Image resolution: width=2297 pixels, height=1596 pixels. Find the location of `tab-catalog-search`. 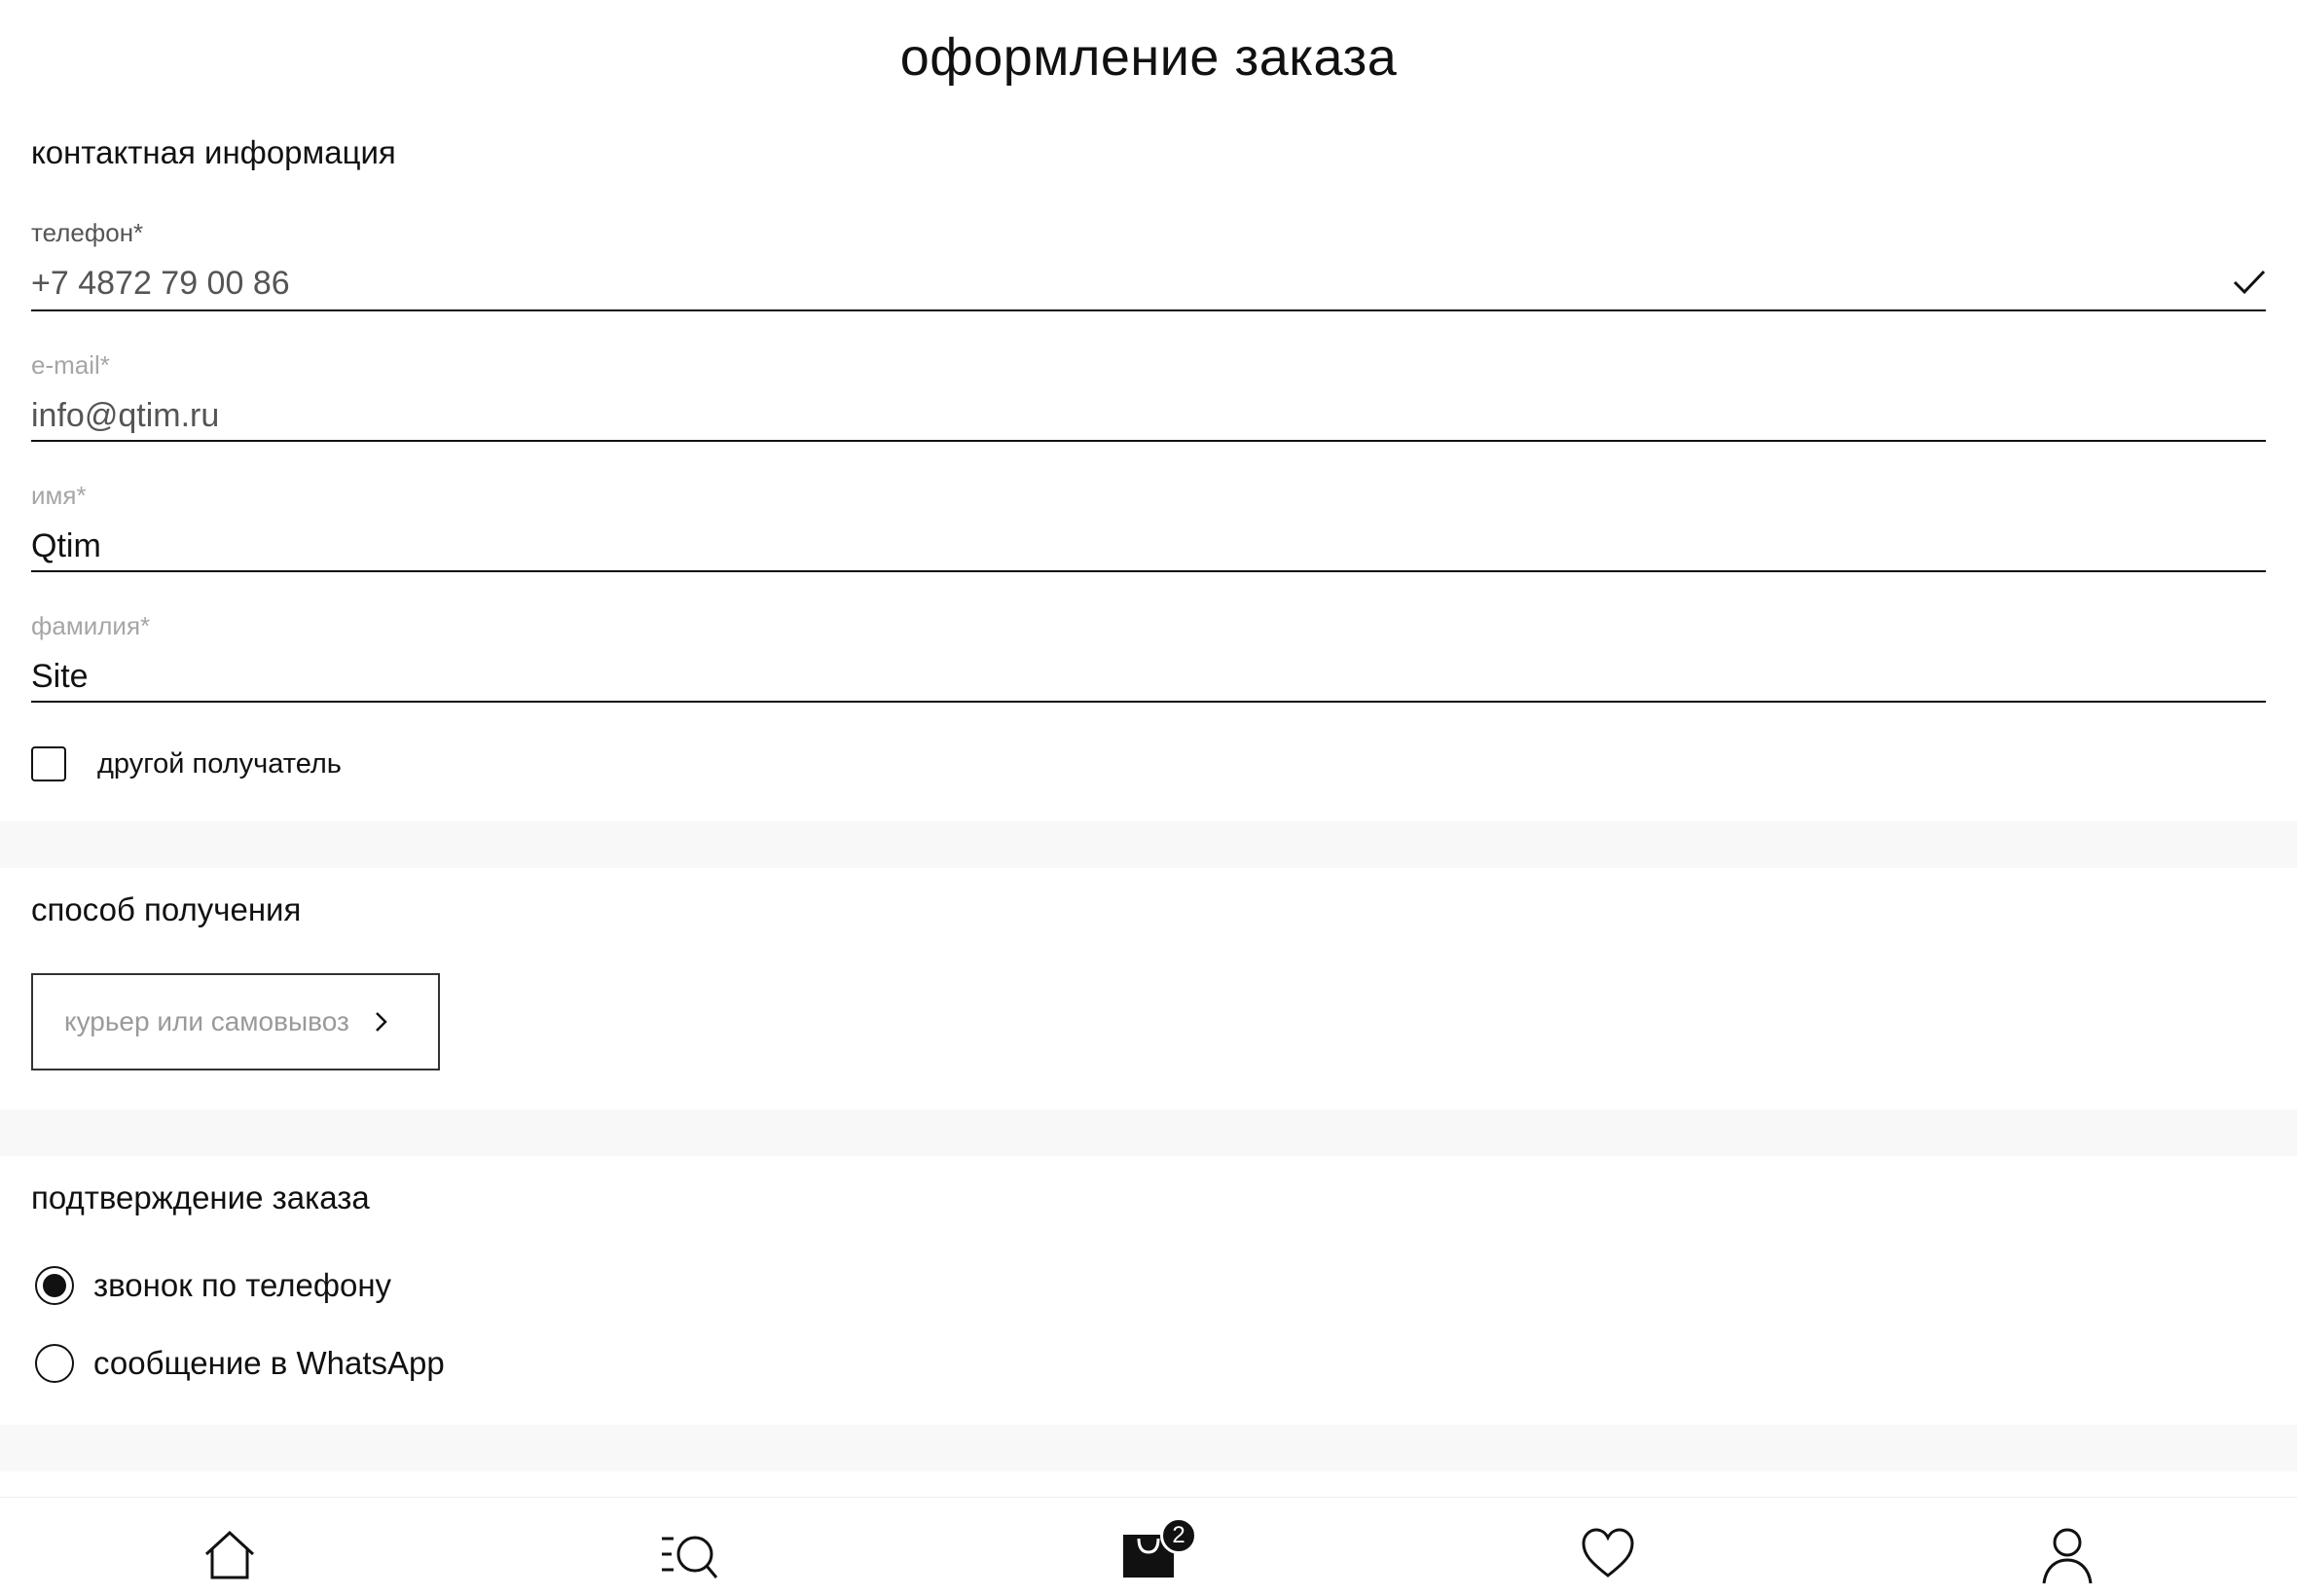

tab-catalog-search is located at coordinates (689, 1561).